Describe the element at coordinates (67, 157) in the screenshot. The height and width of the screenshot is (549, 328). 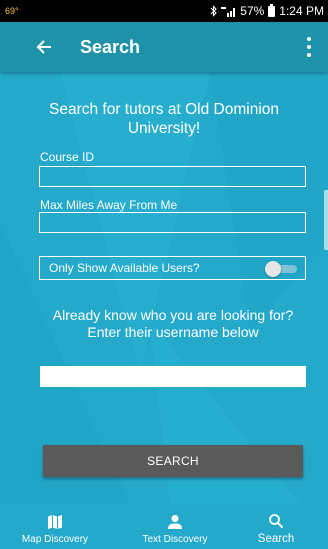
I see `course-id-label: Course ID` at that location.